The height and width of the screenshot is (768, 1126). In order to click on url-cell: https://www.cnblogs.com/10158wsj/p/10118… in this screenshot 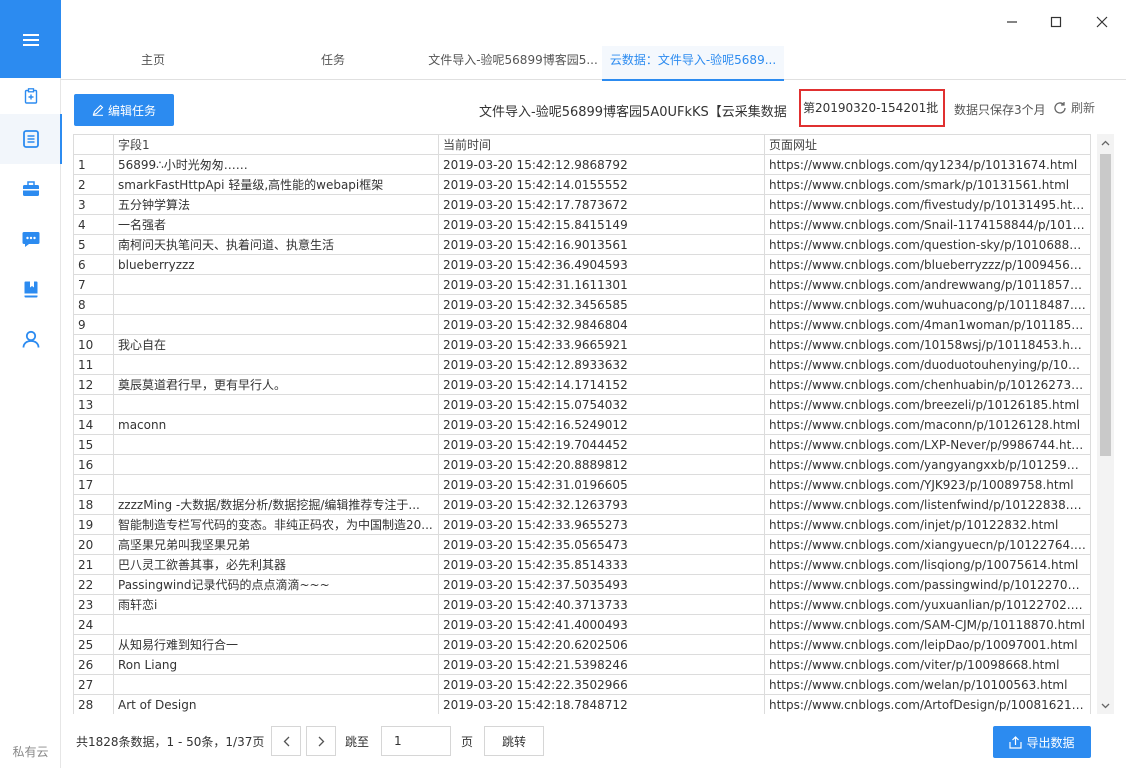, I will do `click(927, 344)`.